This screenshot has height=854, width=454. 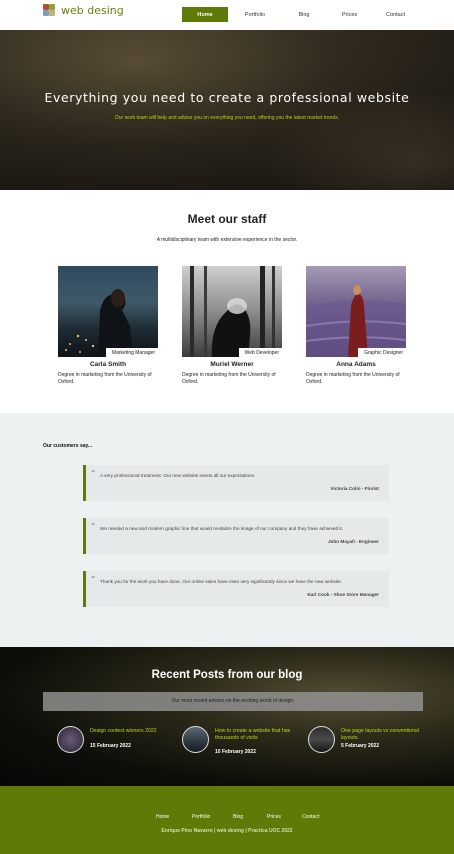 What do you see at coordinates (108, 364) in the screenshot?
I see `staff-name: Carla Smith` at bounding box center [108, 364].